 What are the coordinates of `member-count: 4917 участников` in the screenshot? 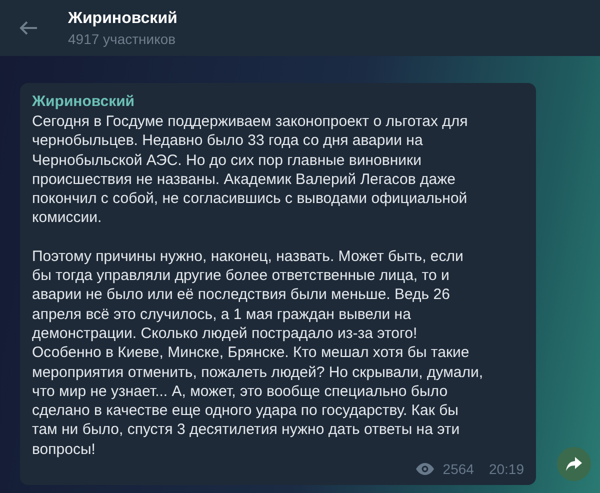 It's located at (122, 38).